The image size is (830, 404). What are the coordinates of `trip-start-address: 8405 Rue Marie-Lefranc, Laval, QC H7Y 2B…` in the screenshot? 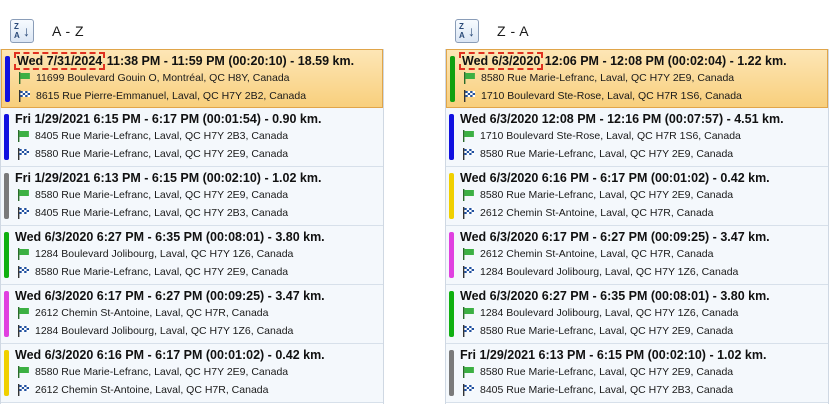 It's located at (152, 136).